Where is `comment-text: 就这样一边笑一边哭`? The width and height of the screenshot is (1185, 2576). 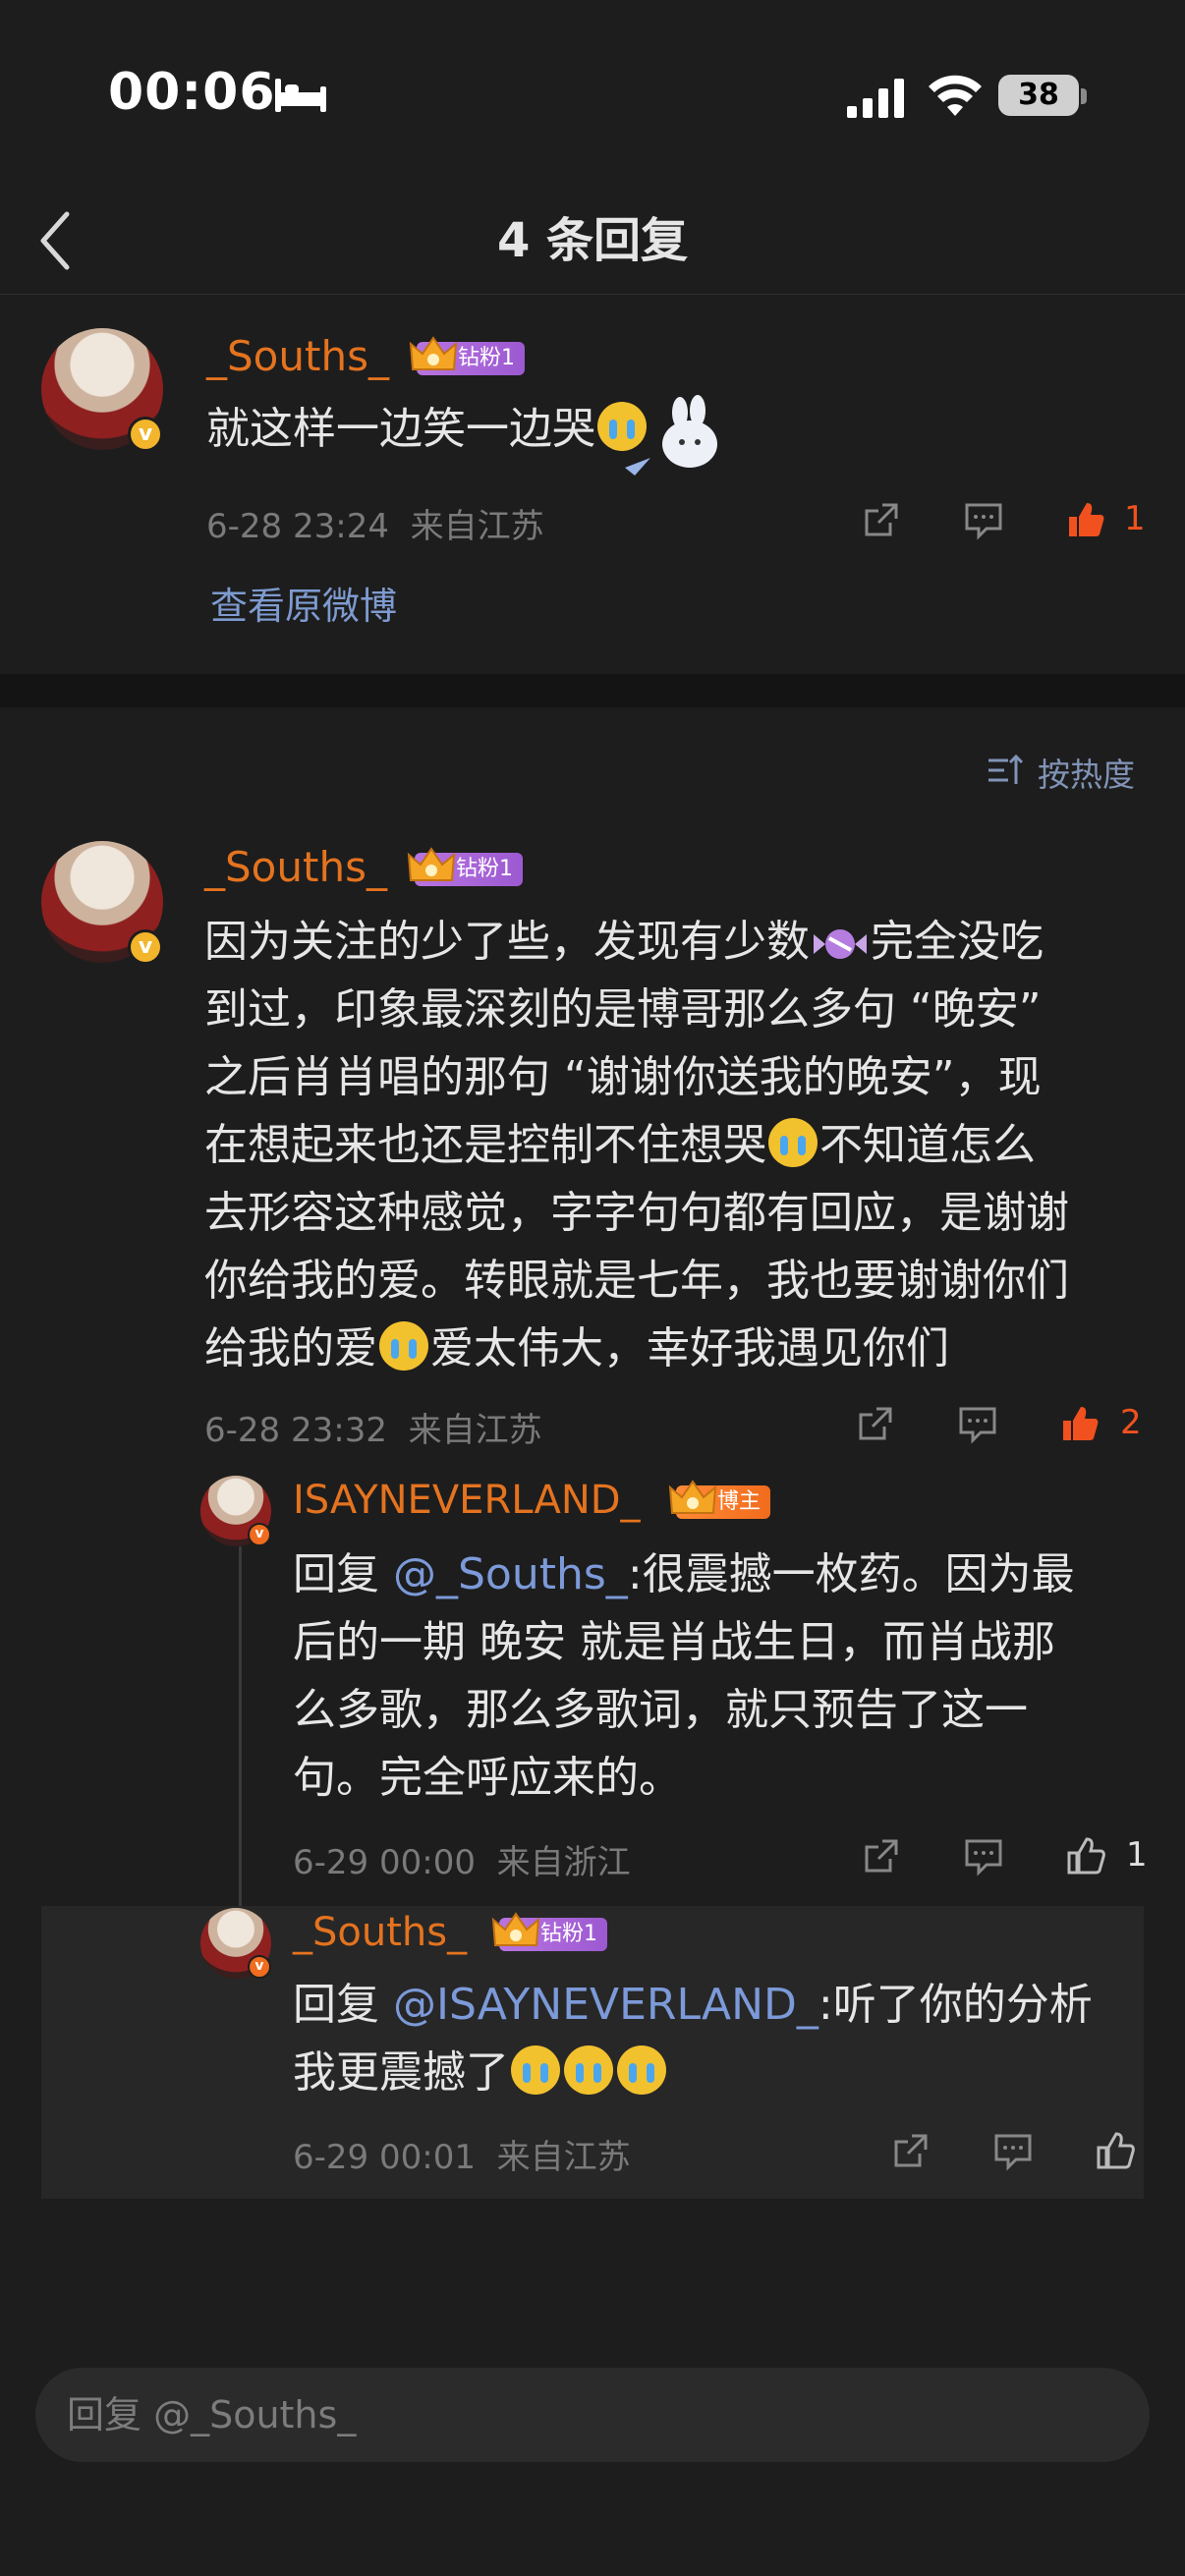 comment-text: 就这样一边笑一边哭 is located at coordinates (428, 429).